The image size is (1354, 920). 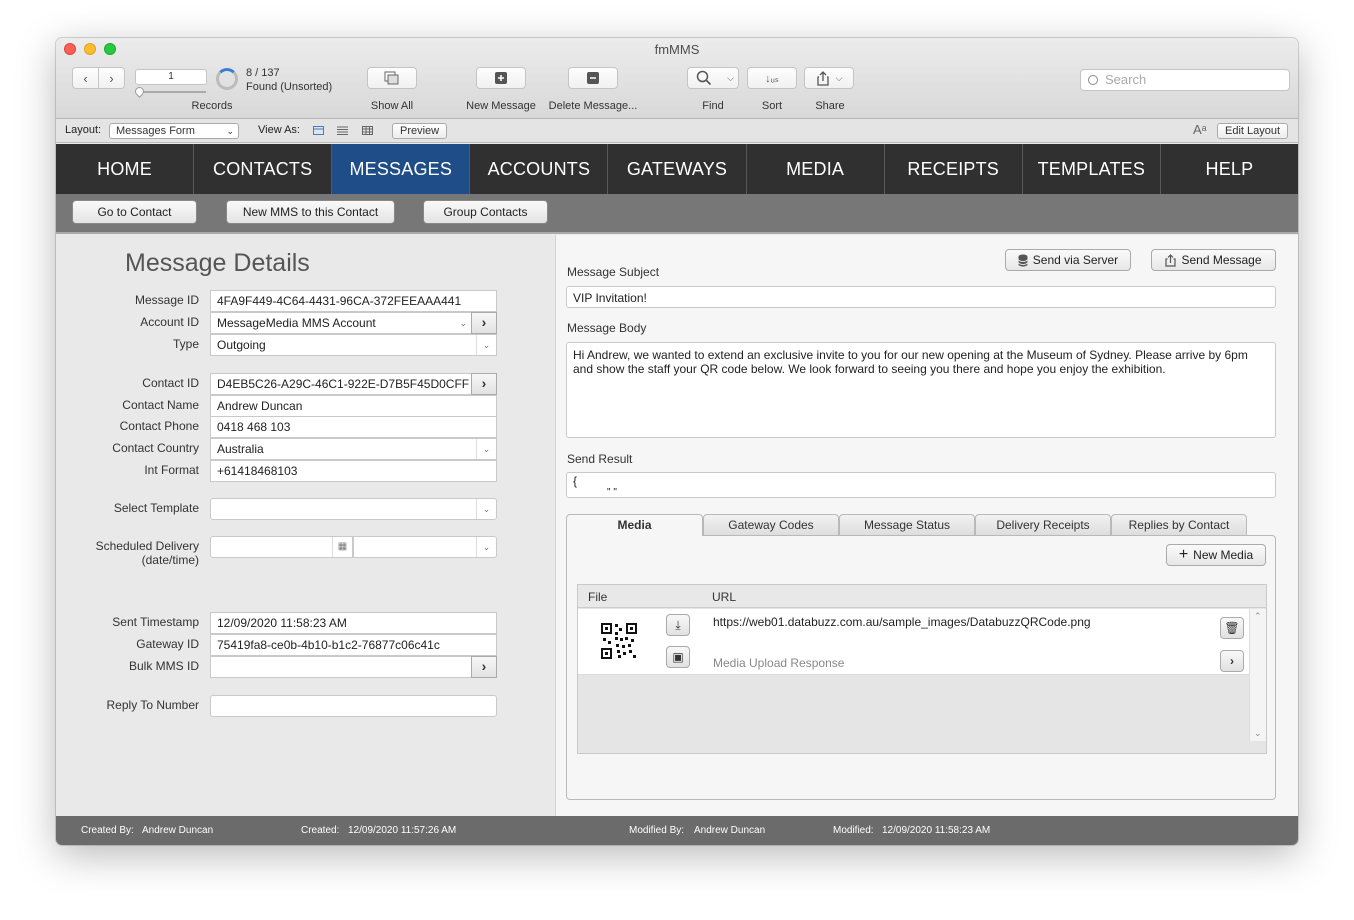 I want to click on nav-templates: TEMPLATES, so click(x=1092, y=169).